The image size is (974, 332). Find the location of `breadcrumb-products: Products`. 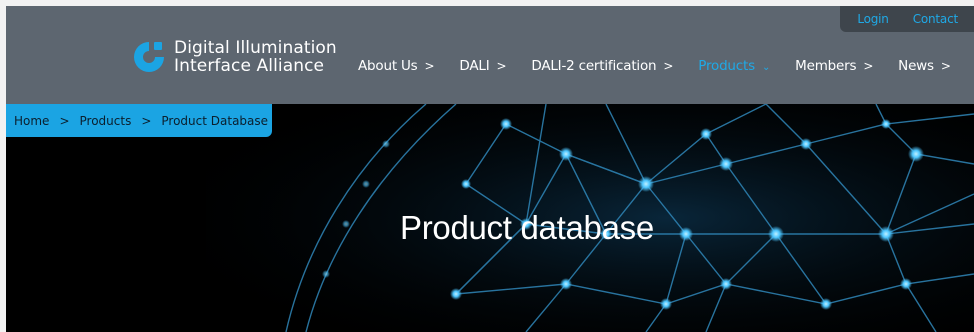

breadcrumb-products: Products is located at coordinates (106, 121).